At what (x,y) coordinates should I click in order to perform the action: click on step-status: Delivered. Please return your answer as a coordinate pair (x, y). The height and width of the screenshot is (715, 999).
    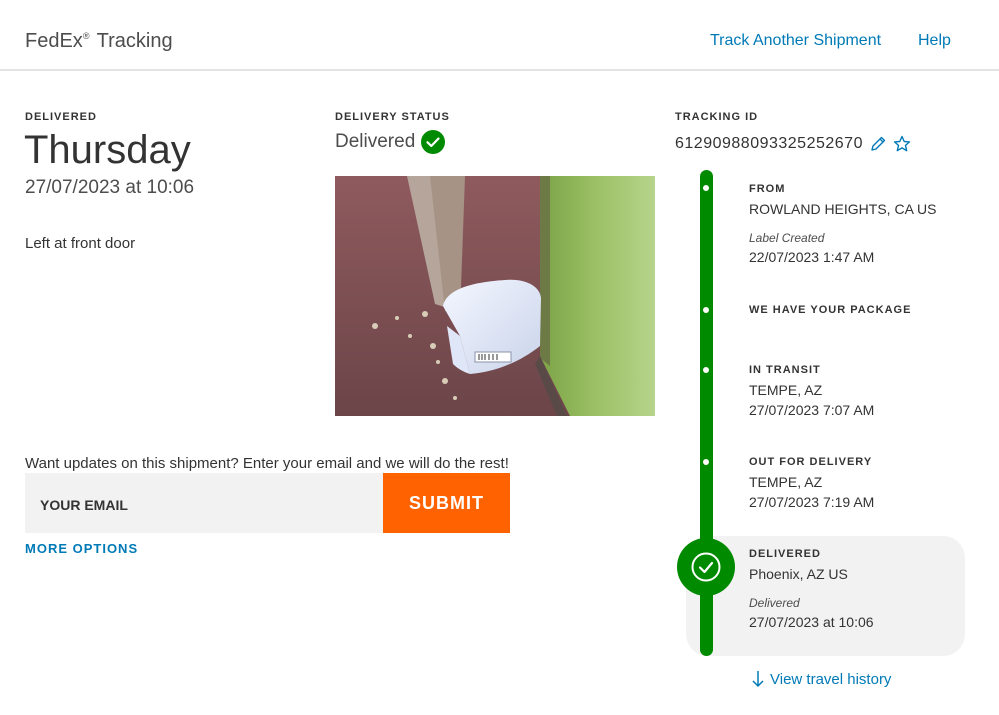
    Looking at the image, I should click on (774, 603).